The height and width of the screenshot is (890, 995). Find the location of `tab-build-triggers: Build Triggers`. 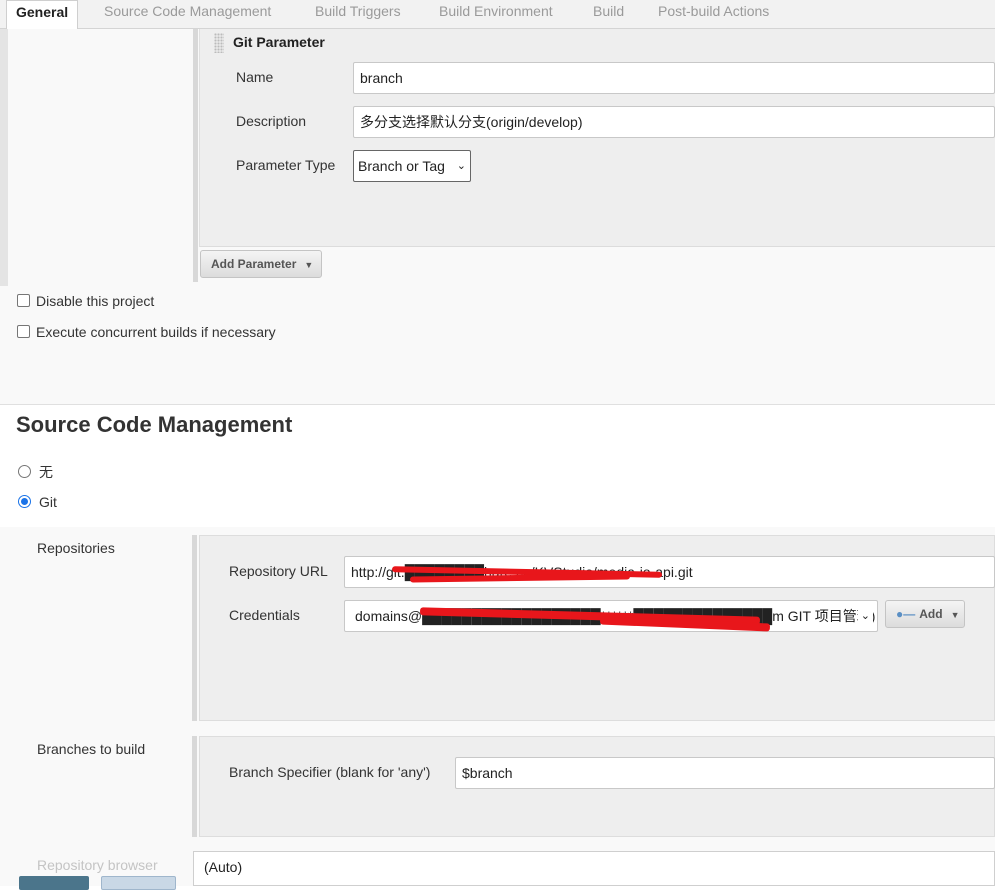

tab-build-triggers: Build Triggers is located at coordinates (358, 14).